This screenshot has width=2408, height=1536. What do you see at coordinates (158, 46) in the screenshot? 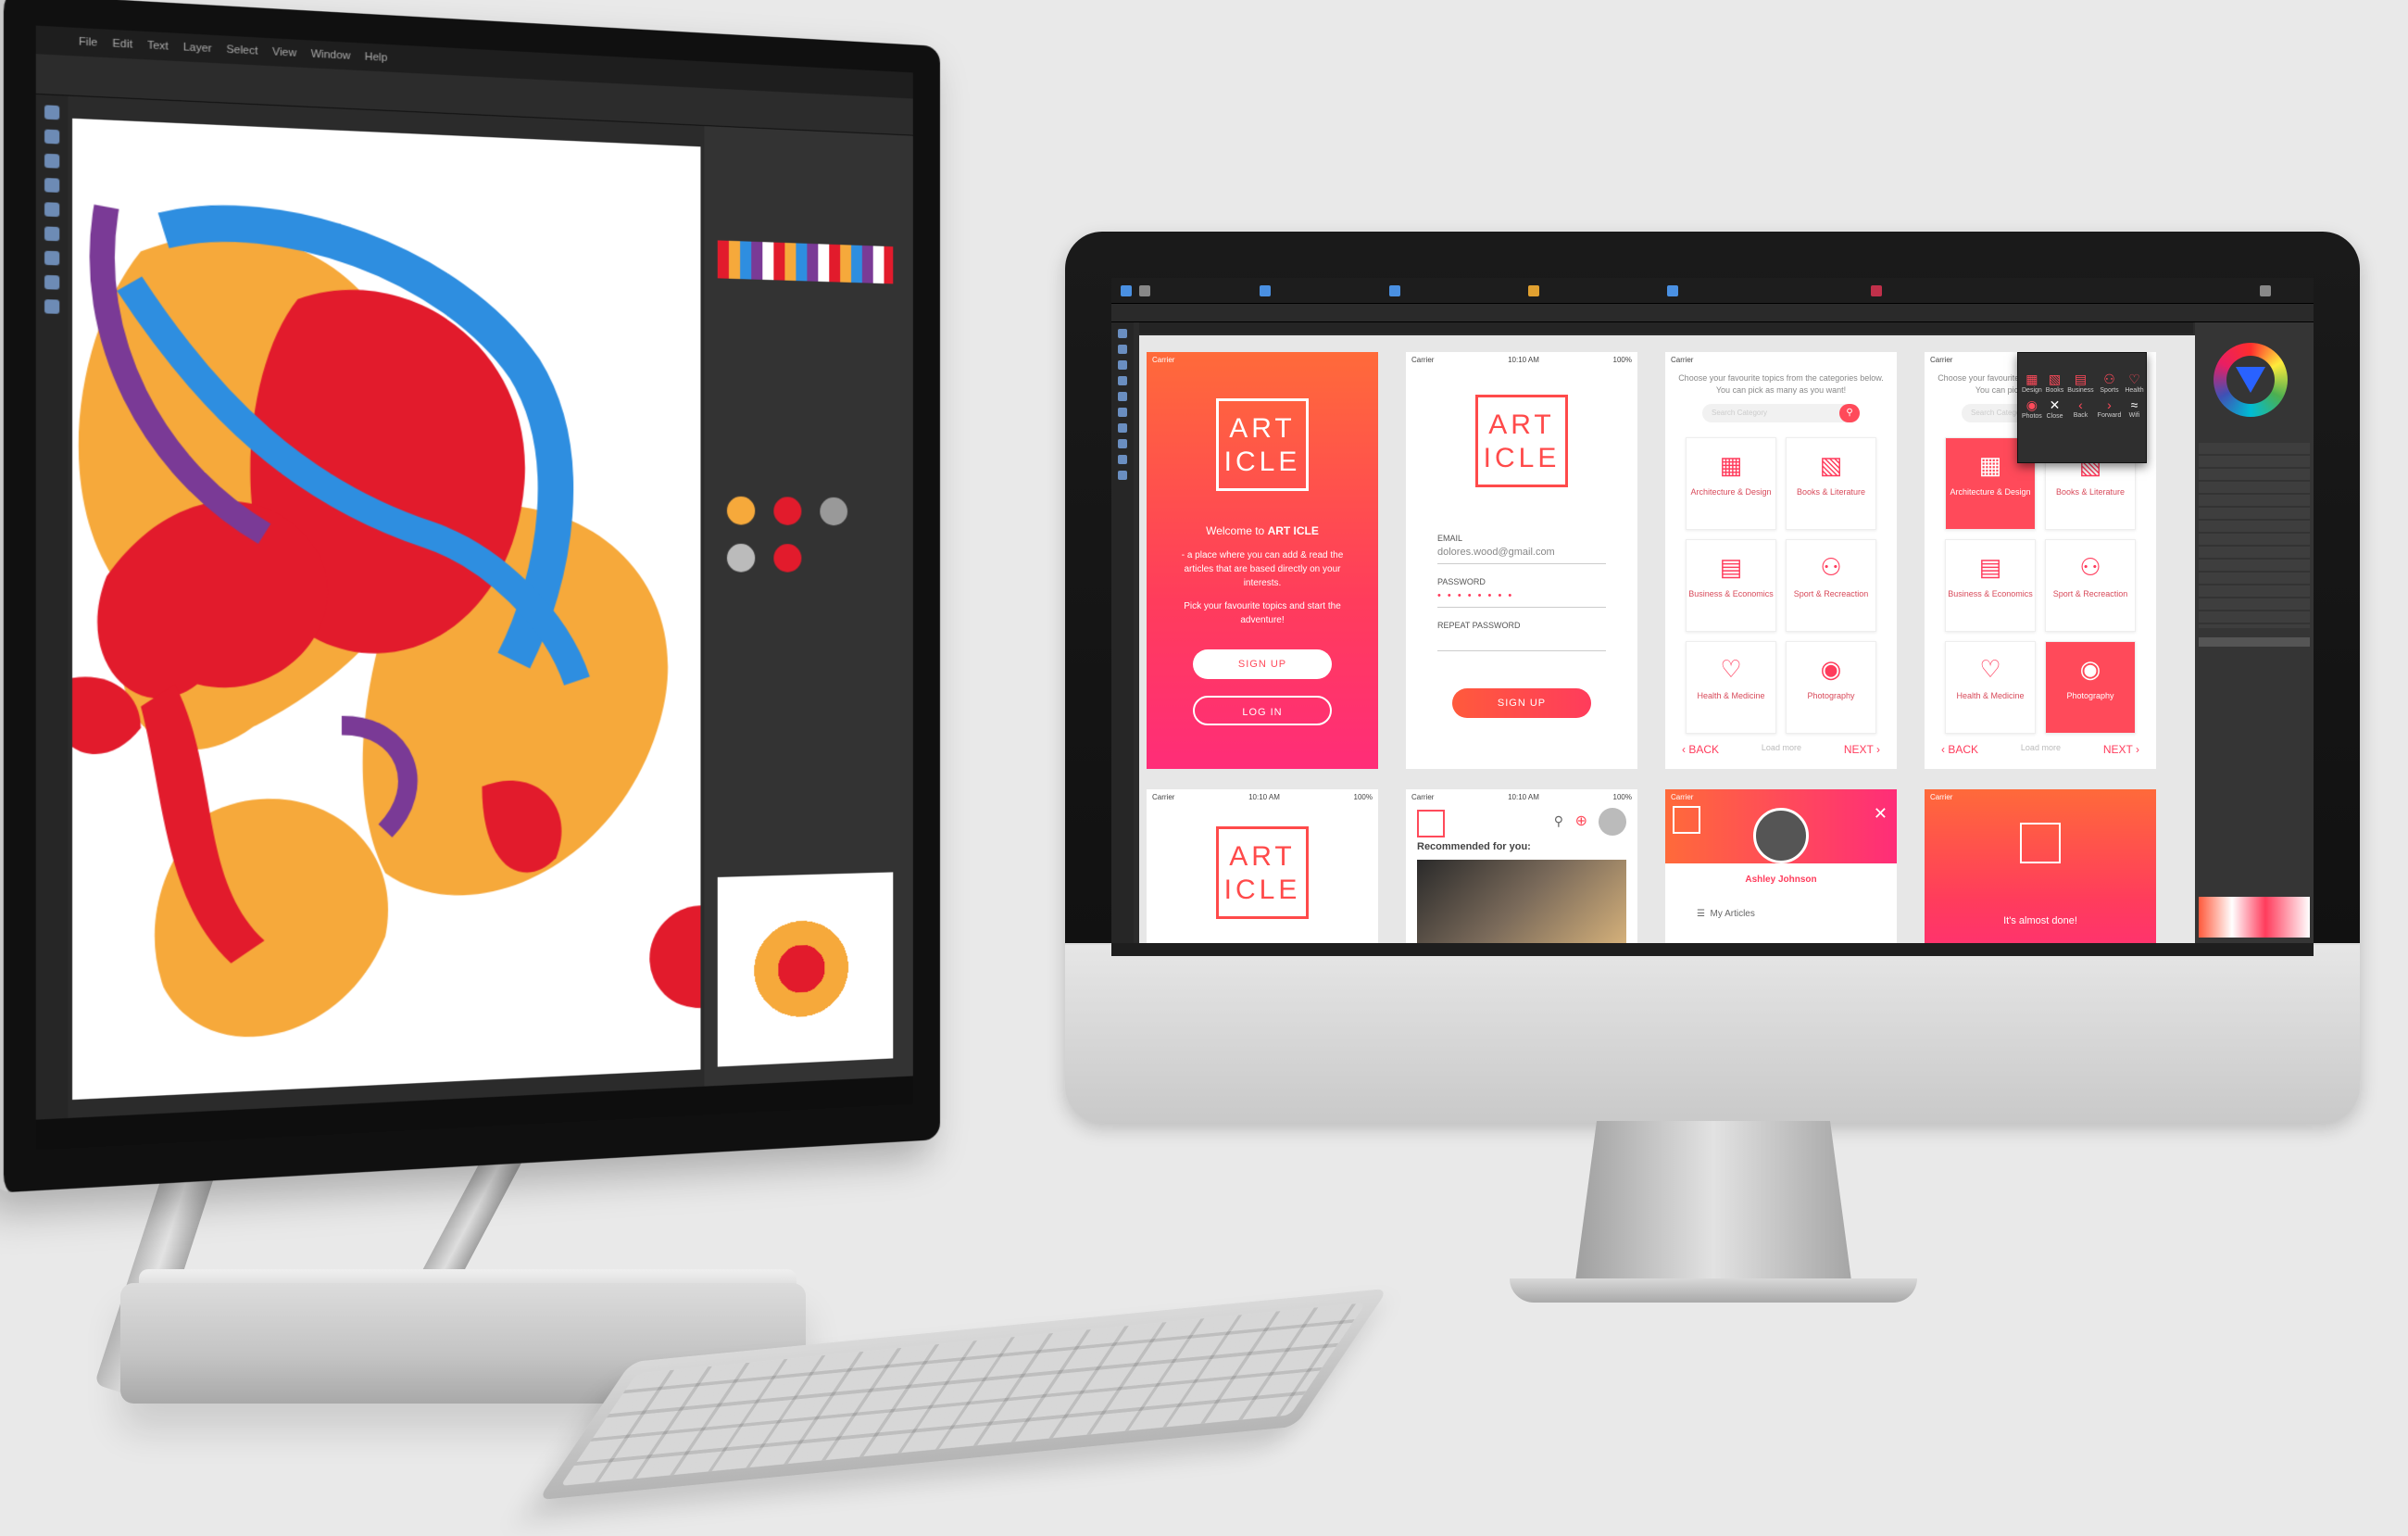
I see `menu-text: Text` at bounding box center [158, 46].